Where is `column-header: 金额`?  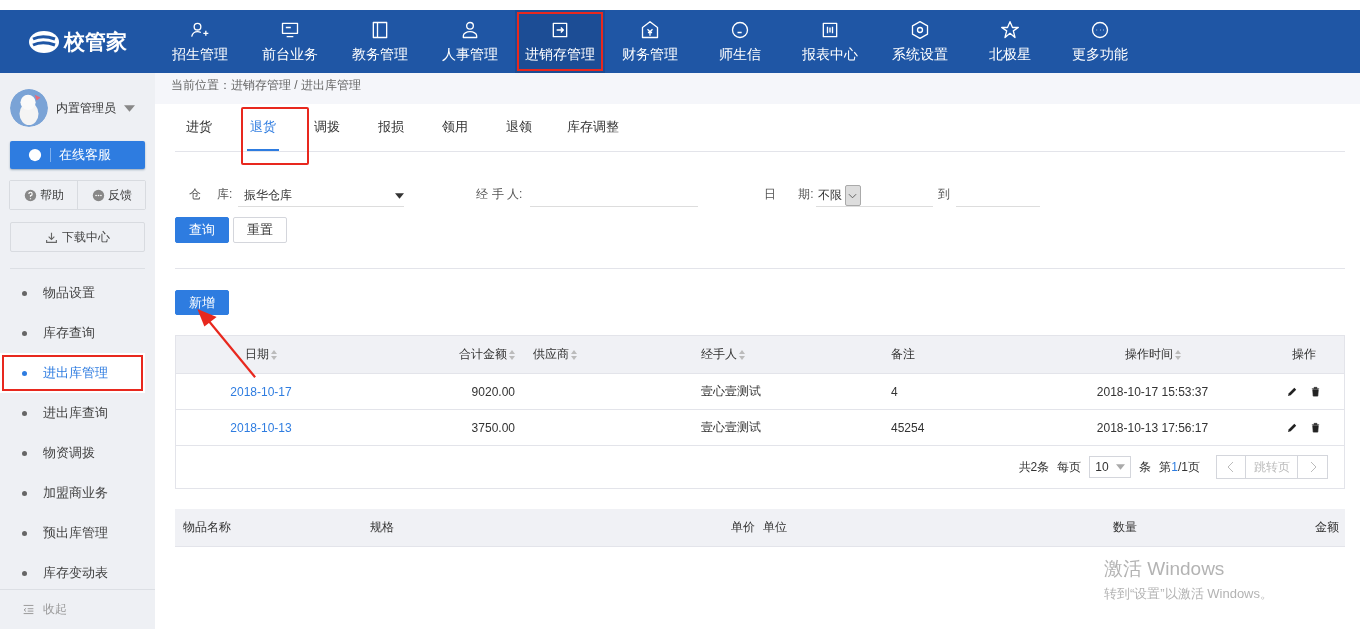 column-header: 金额 is located at coordinates (1327, 527).